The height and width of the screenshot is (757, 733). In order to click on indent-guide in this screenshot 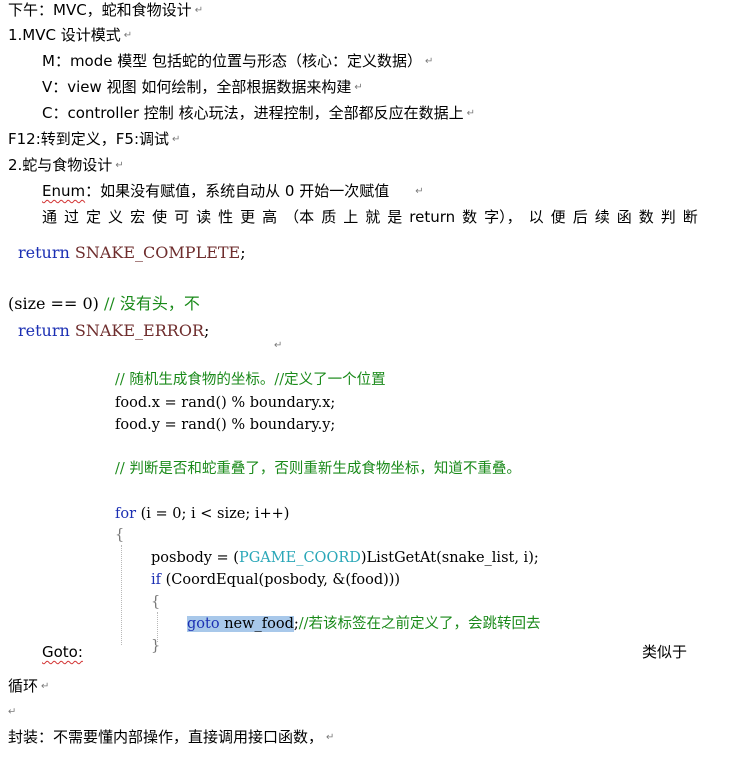, I will do `click(121, 595)`.